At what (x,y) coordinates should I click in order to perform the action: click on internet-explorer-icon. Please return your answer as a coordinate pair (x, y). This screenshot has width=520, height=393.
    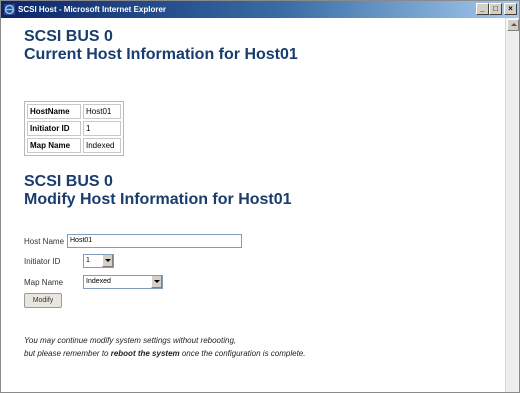
    Looking at the image, I should click on (9, 9).